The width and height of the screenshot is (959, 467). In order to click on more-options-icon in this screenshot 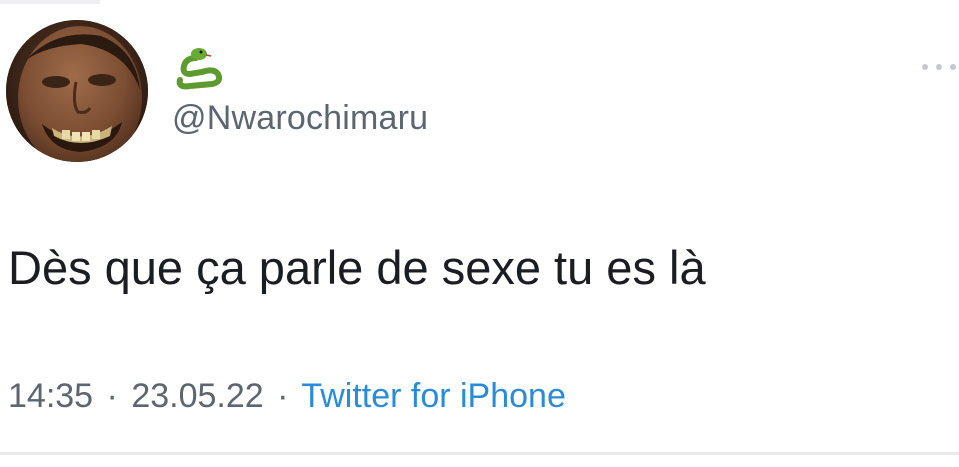, I will do `click(939, 66)`.